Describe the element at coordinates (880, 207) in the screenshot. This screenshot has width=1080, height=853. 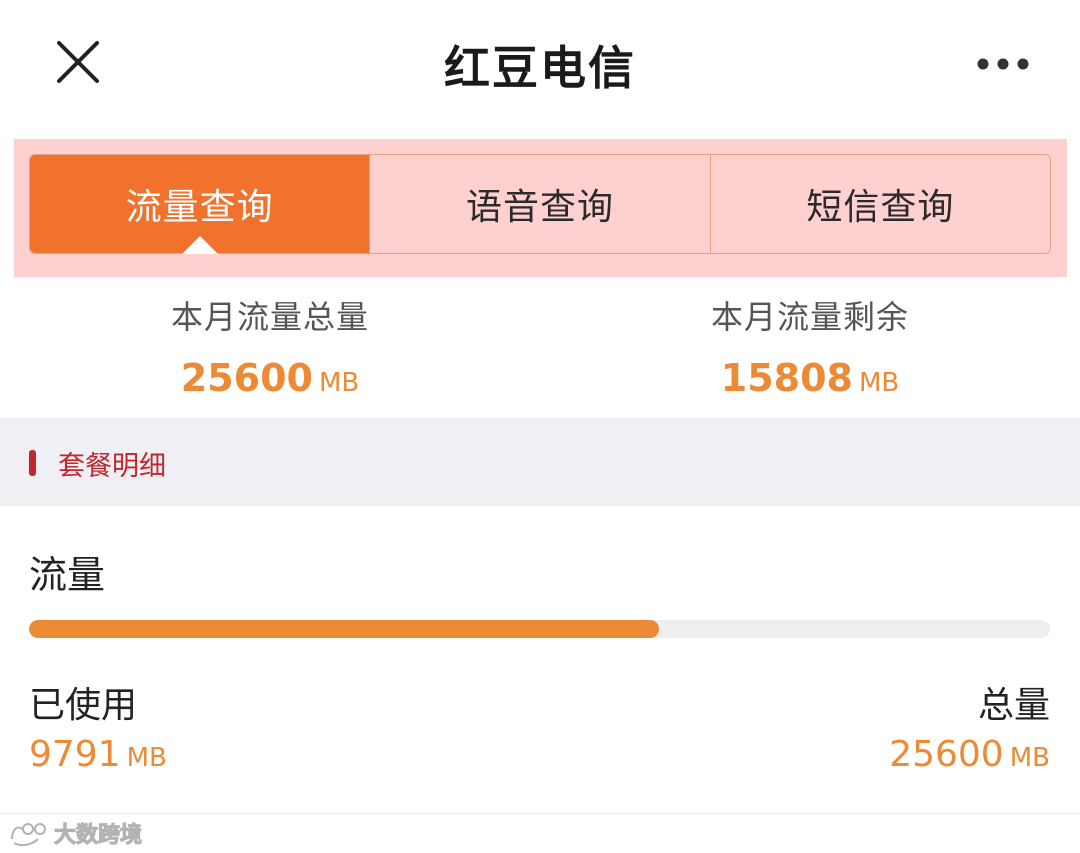
I see `tab-label: 短信查询` at that location.